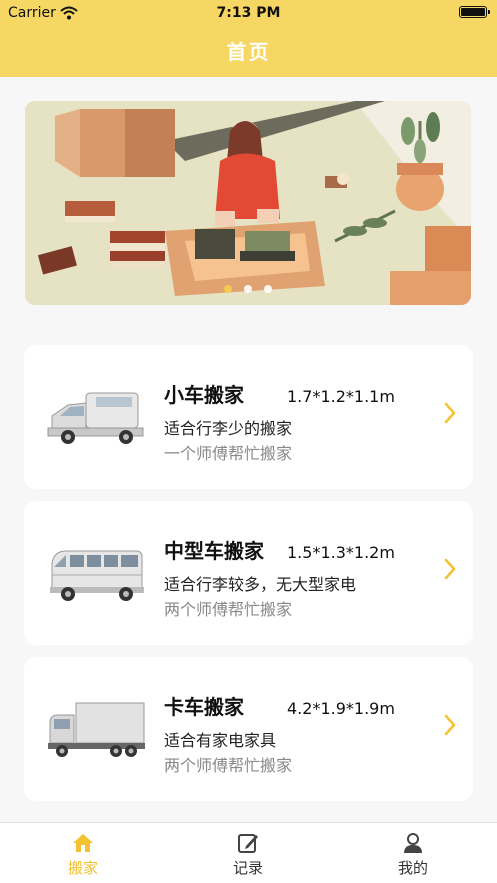  What do you see at coordinates (248, 857) in the screenshot?
I see `tab-records: 记录` at bounding box center [248, 857].